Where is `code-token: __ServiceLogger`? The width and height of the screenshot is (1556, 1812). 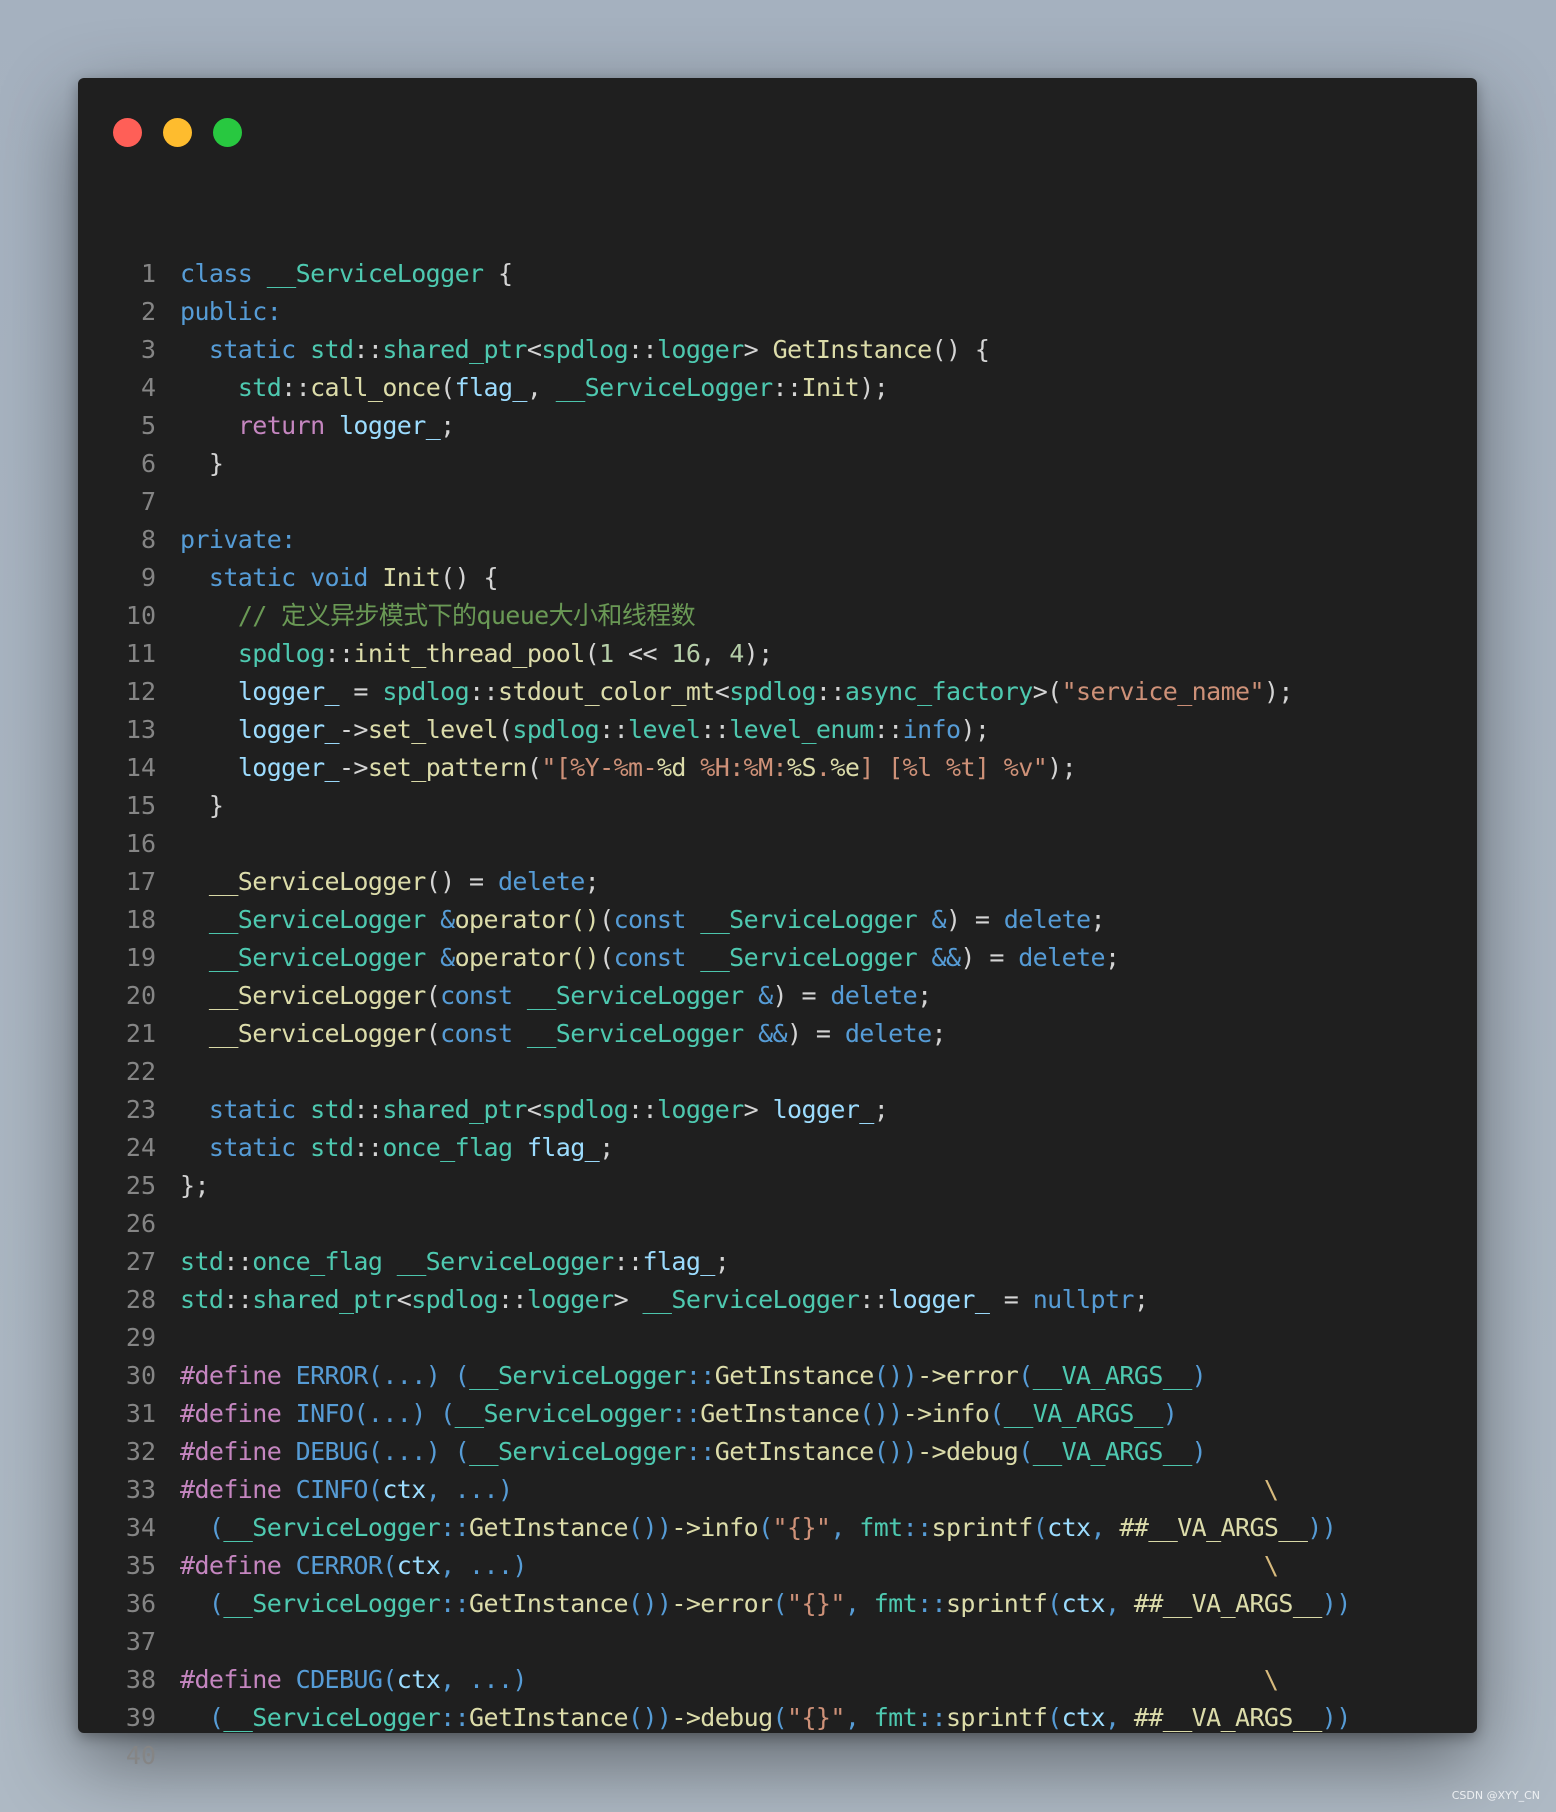 code-token: __ServiceLogger is located at coordinates (317, 919).